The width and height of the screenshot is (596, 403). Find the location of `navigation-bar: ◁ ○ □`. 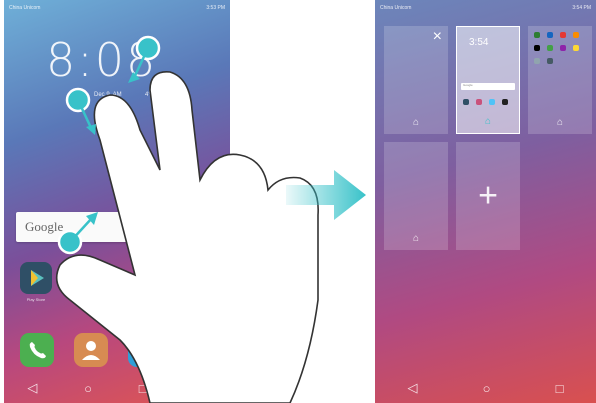

navigation-bar: ◁ ○ □ is located at coordinates (485, 388).